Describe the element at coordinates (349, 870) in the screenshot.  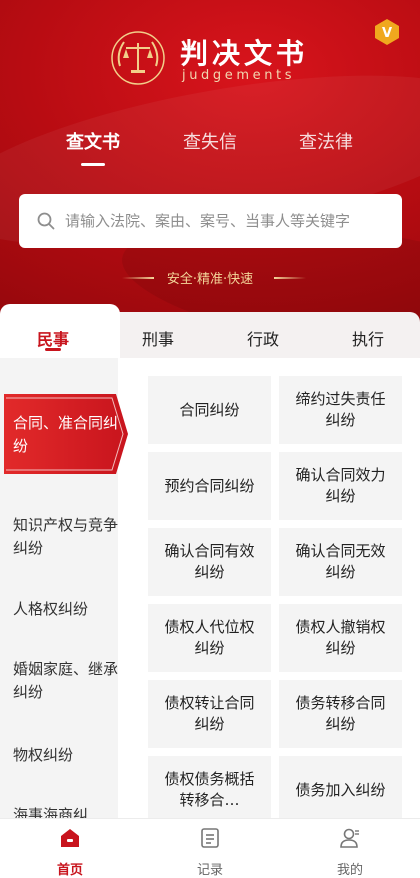
I see `nav-profile-label: 我的` at that location.